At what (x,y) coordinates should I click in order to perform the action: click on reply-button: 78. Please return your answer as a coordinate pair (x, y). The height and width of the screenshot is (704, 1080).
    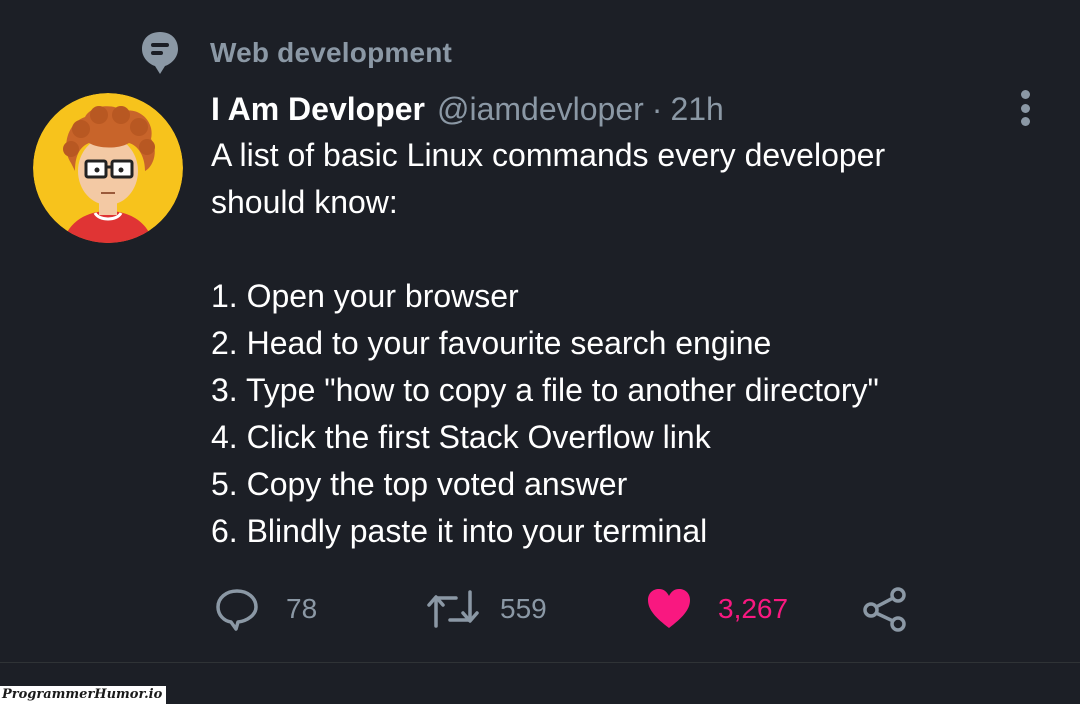
    Looking at the image, I should click on (265, 609).